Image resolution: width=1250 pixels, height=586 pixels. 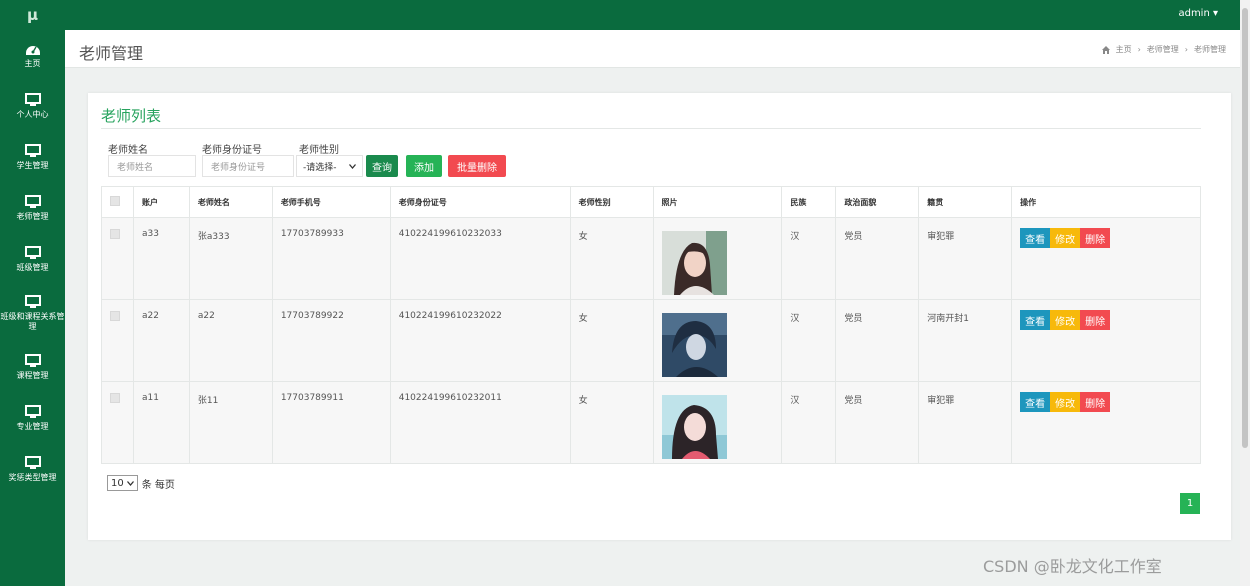 I want to click on app-logo: μ, so click(x=32, y=15).